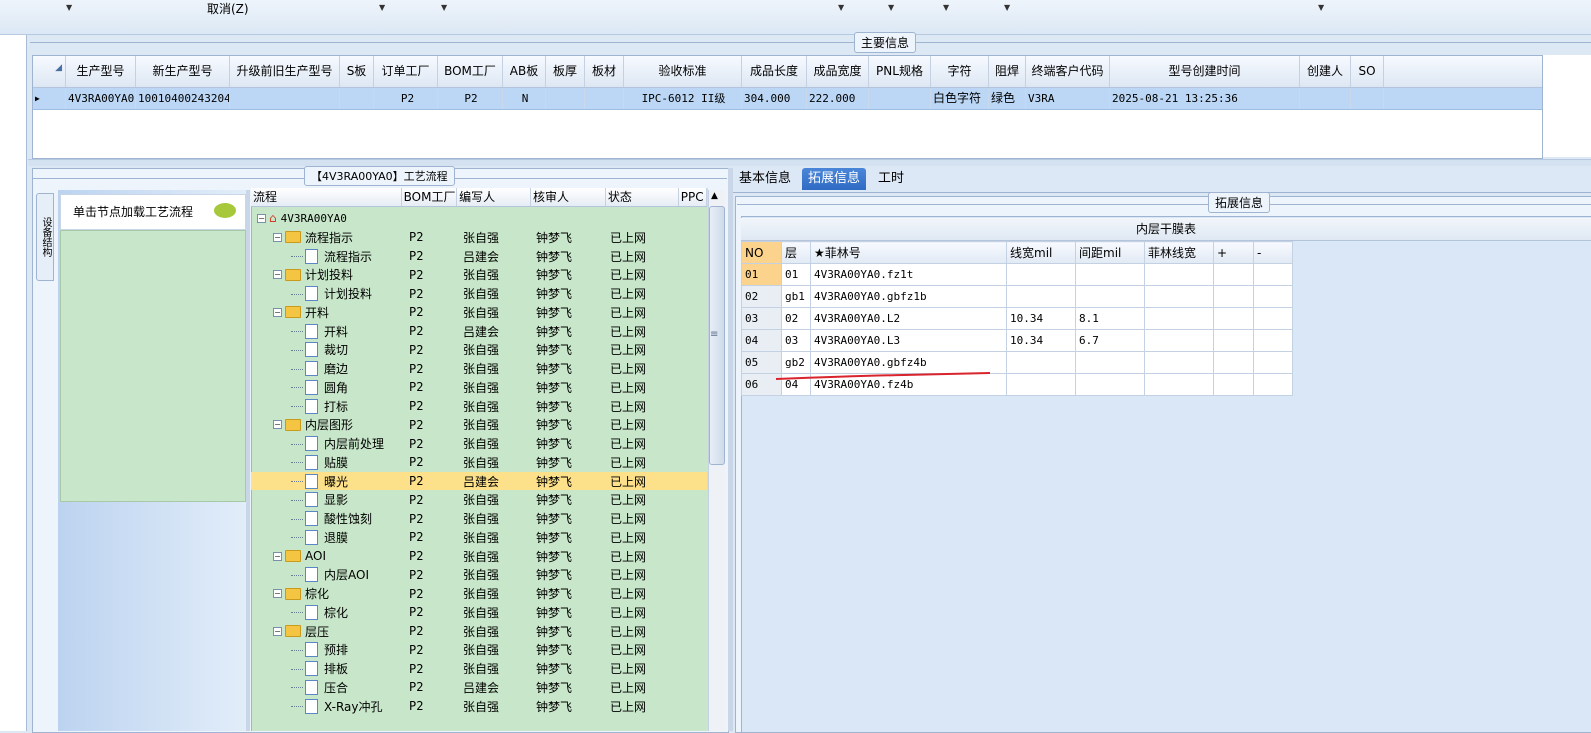 The width and height of the screenshot is (1591, 733). Describe the element at coordinates (891, 179) in the screenshot. I see `tab-work-hours: 工时` at that location.